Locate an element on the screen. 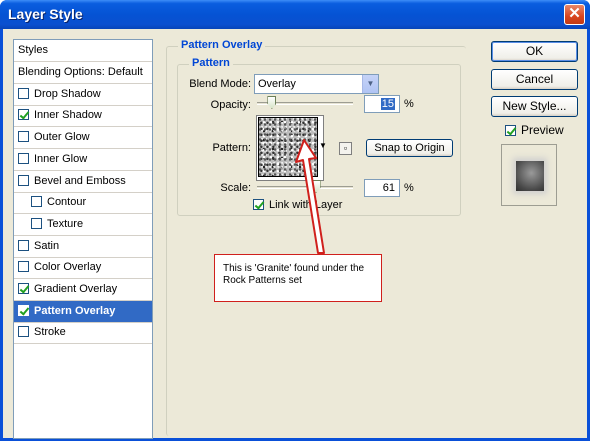  preview-thumbnail is located at coordinates (530, 176).